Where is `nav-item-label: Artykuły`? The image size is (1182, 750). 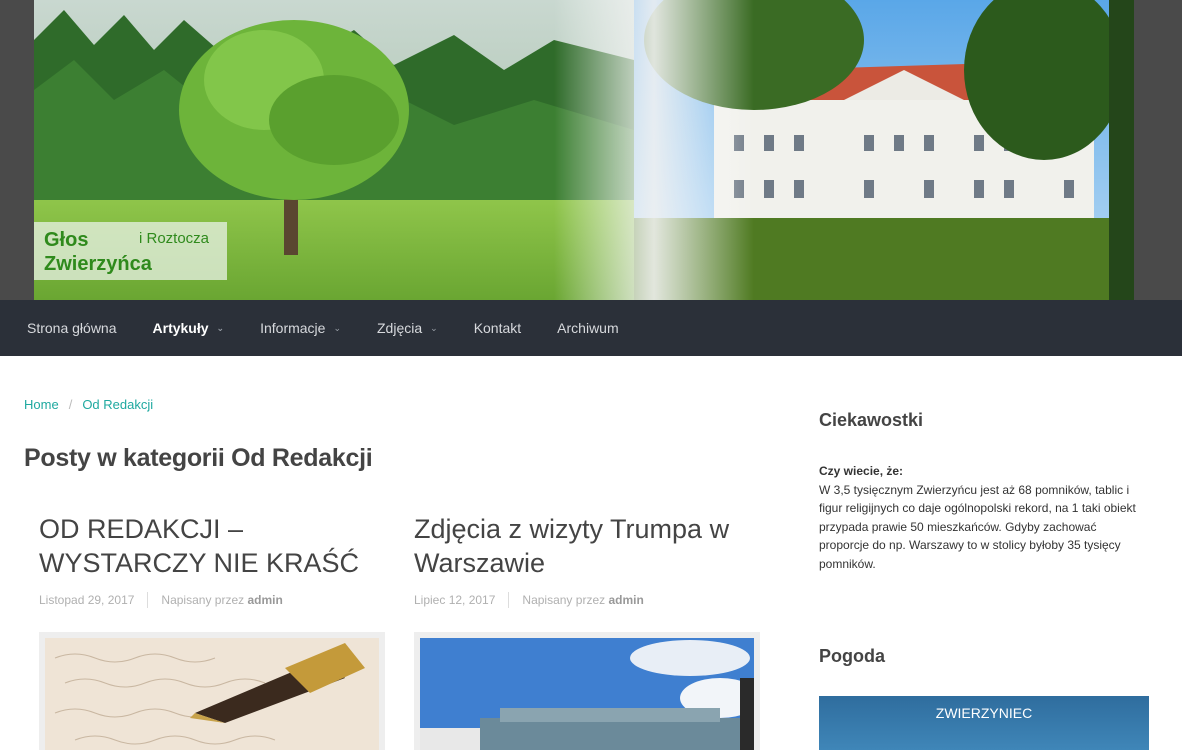 nav-item-label: Artykuły is located at coordinates (180, 328).